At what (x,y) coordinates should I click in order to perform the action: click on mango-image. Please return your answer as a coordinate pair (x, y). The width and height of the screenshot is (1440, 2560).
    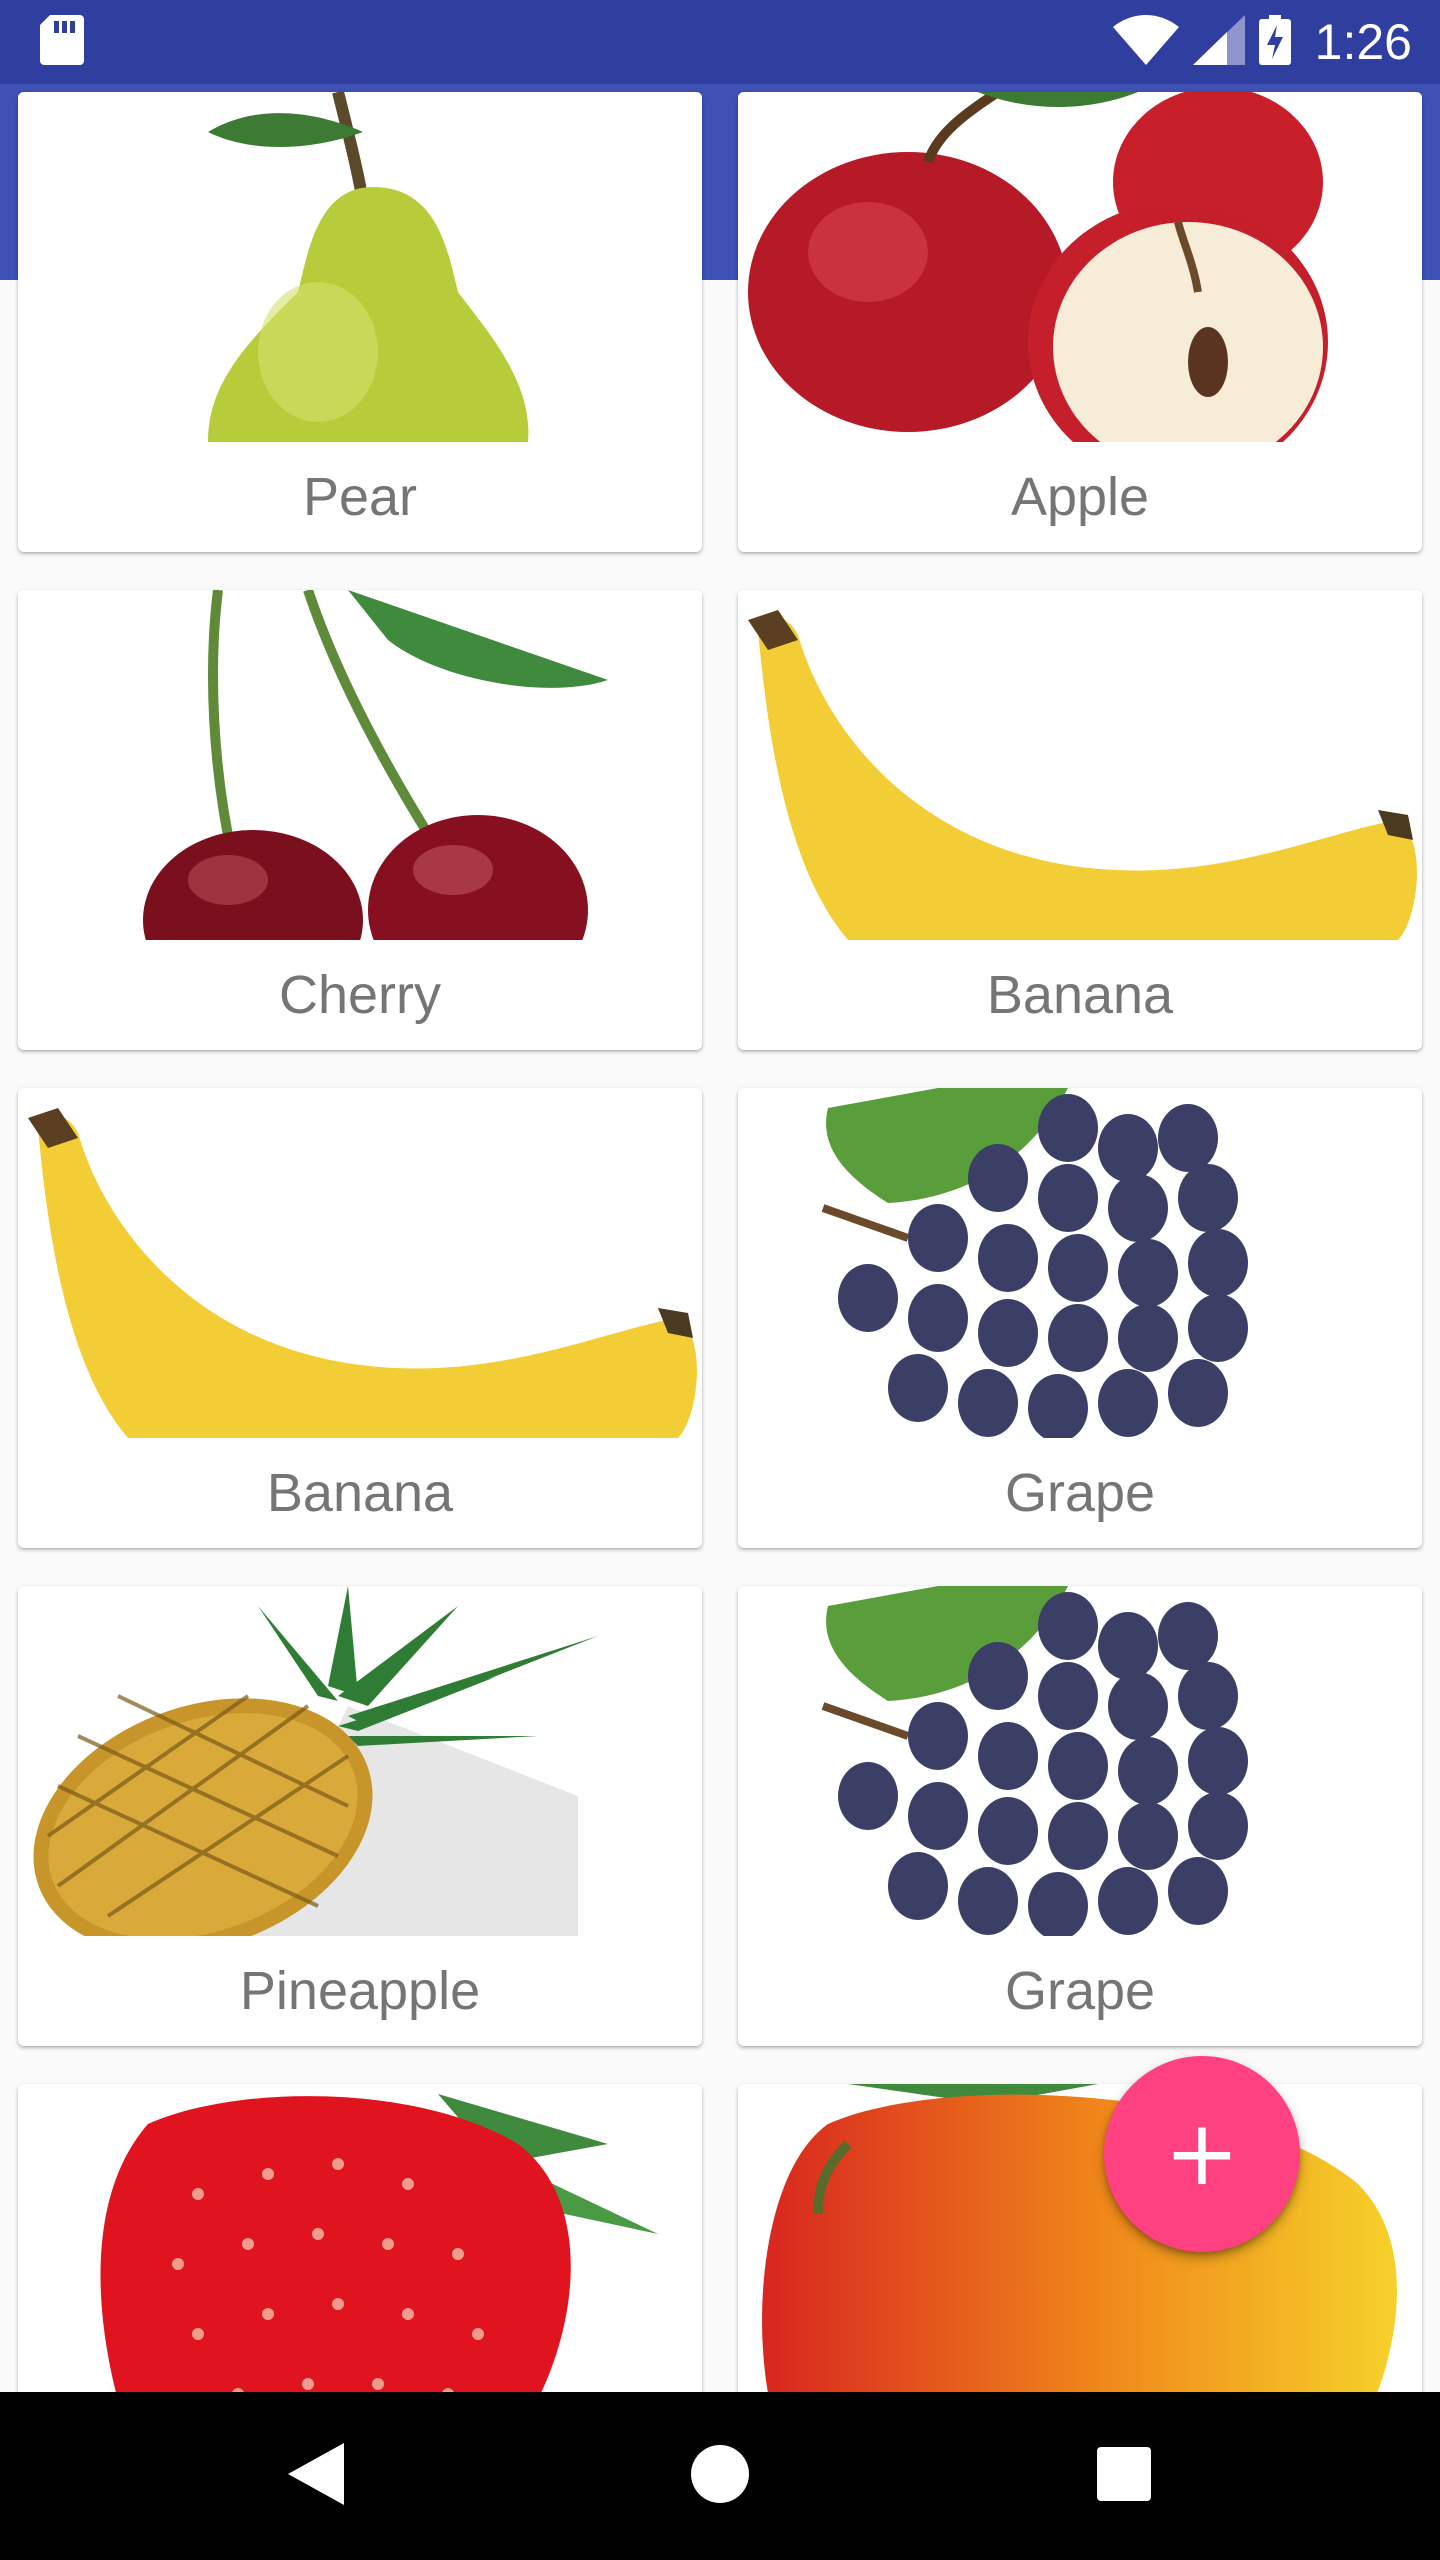
    Looking at the image, I should click on (1080, 2238).